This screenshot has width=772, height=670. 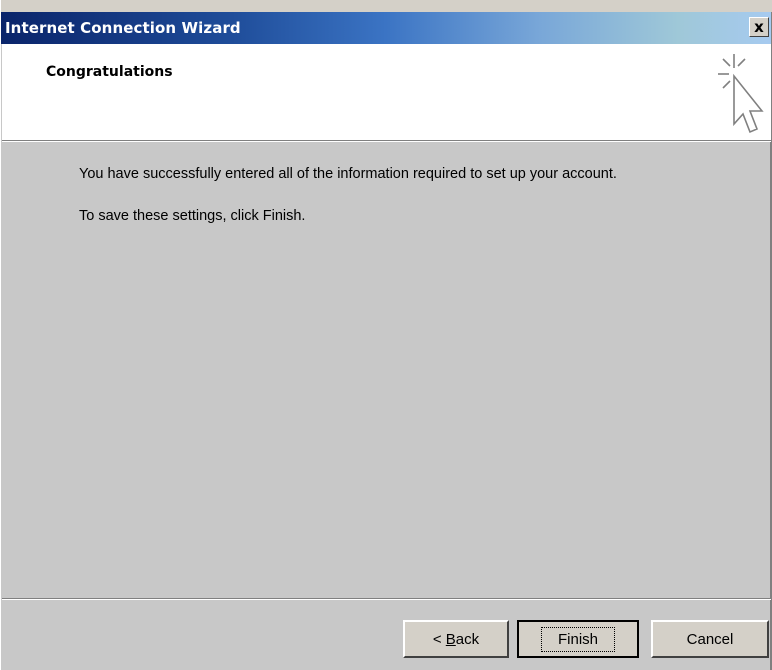 I want to click on back-label-rest: ack, so click(x=467, y=639).